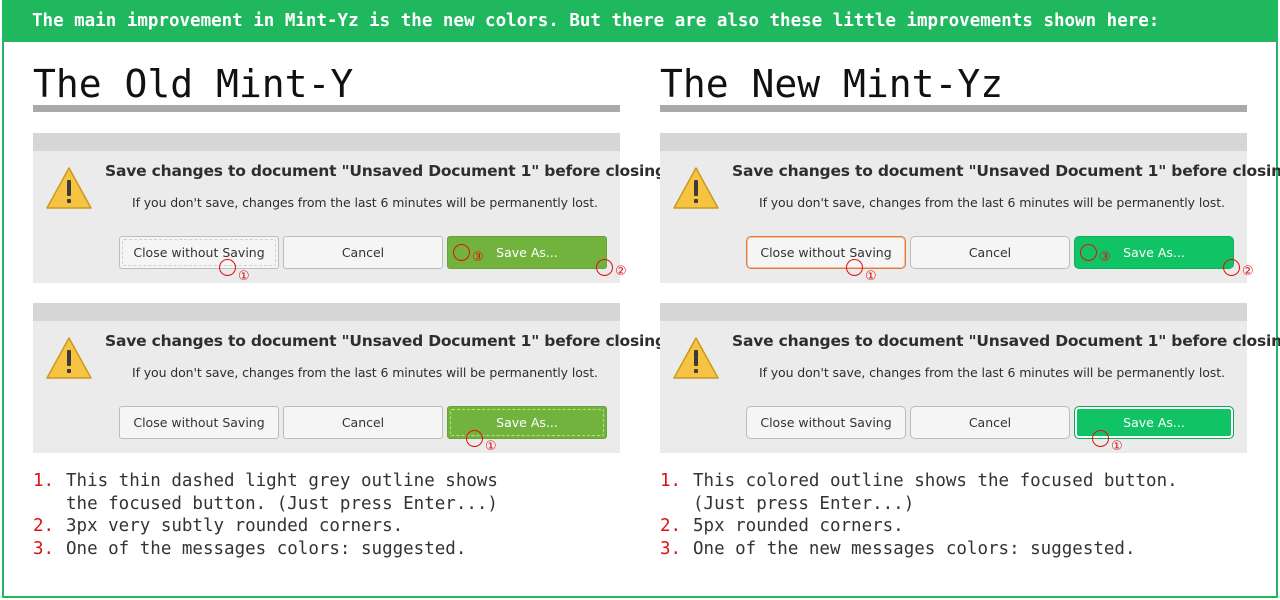 The height and width of the screenshot is (600, 1280). Describe the element at coordinates (953, 108) in the screenshot. I see `new-title-rule` at that location.